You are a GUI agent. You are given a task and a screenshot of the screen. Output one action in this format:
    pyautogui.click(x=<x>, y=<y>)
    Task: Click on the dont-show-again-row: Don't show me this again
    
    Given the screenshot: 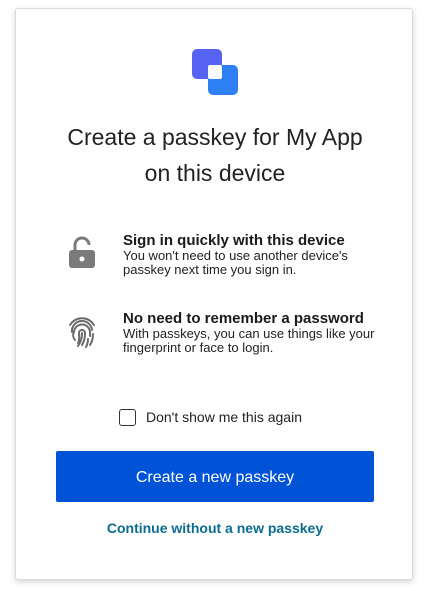 What is the action you would take?
    pyautogui.click(x=210, y=417)
    